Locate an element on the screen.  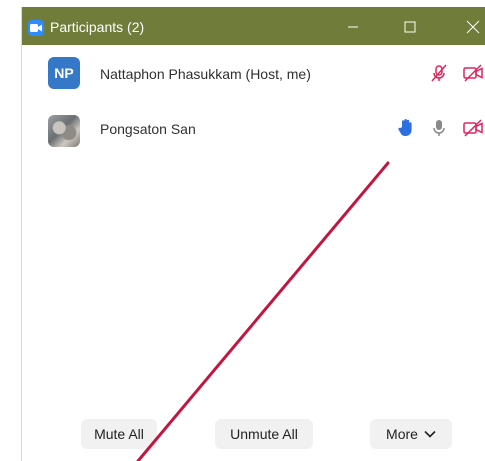
participant-row-host: NP Nattaphon Phasukkam (Host, me) is located at coordinates (253, 77).